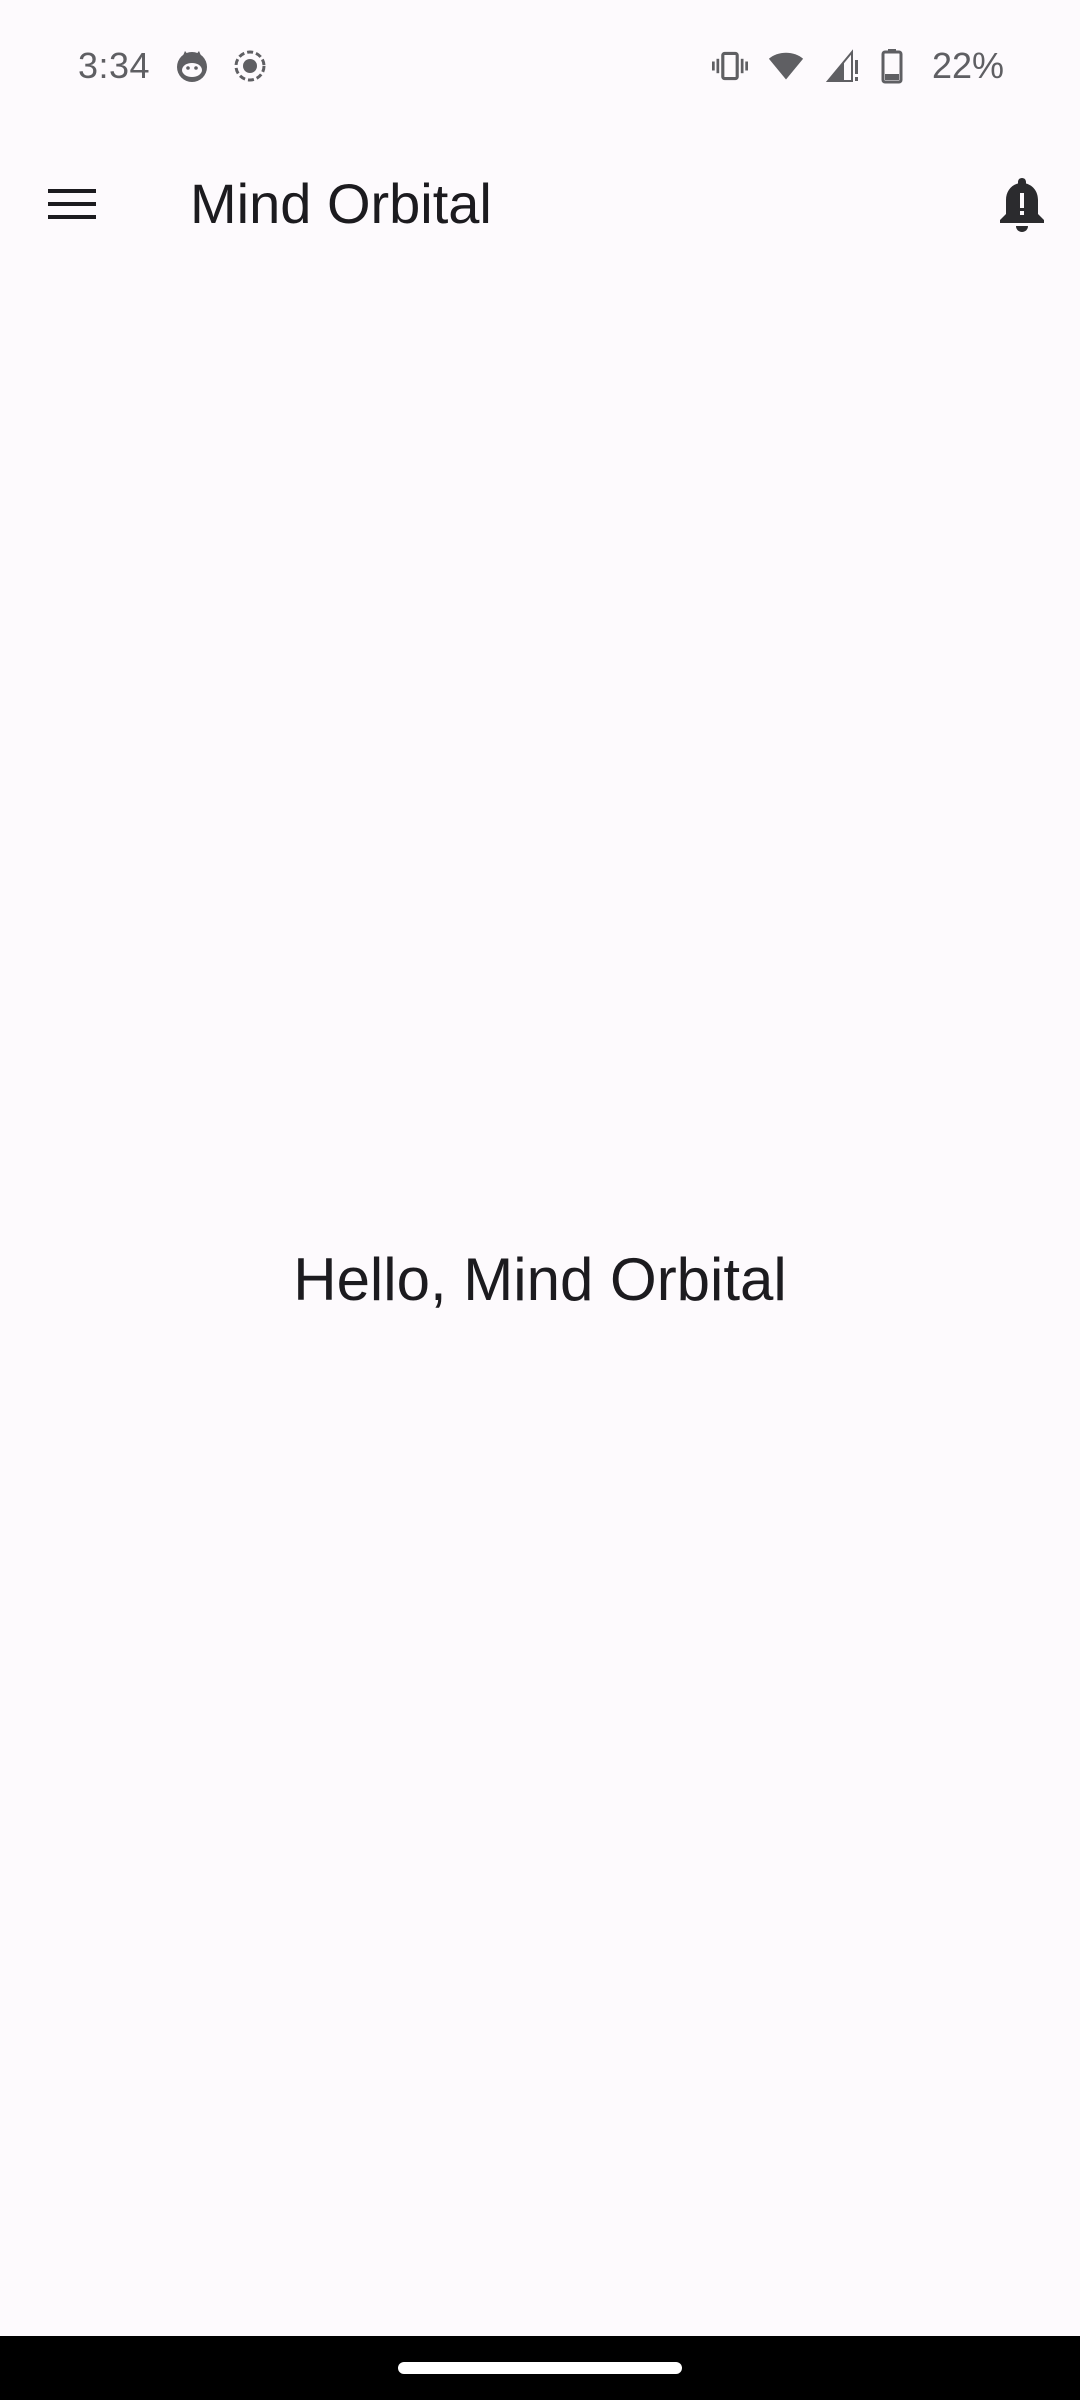 The height and width of the screenshot is (2400, 1080). Describe the element at coordinates (786, 66) in the screenshot. I see `wifi-icon` at that location.